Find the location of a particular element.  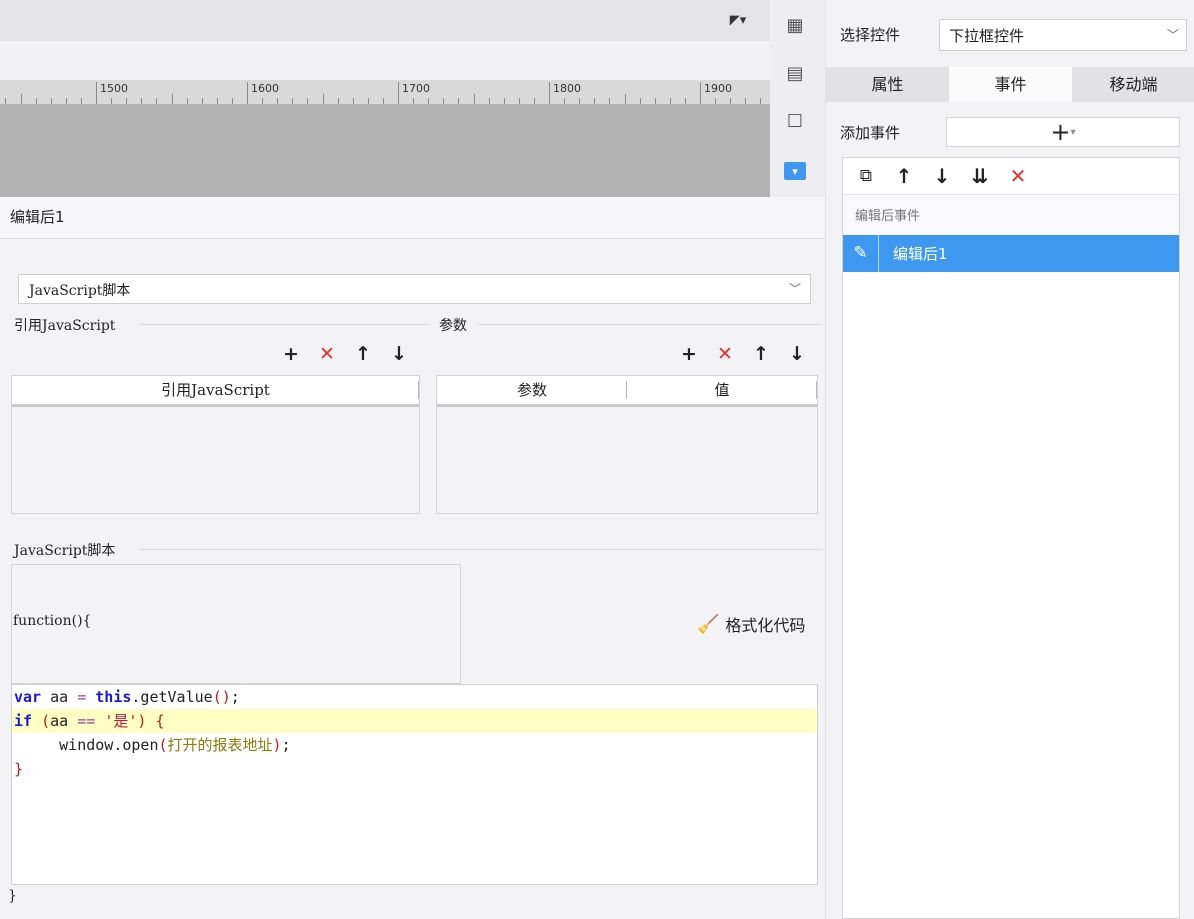

ruler-label: 1700 is located at coordinates (416, 88).